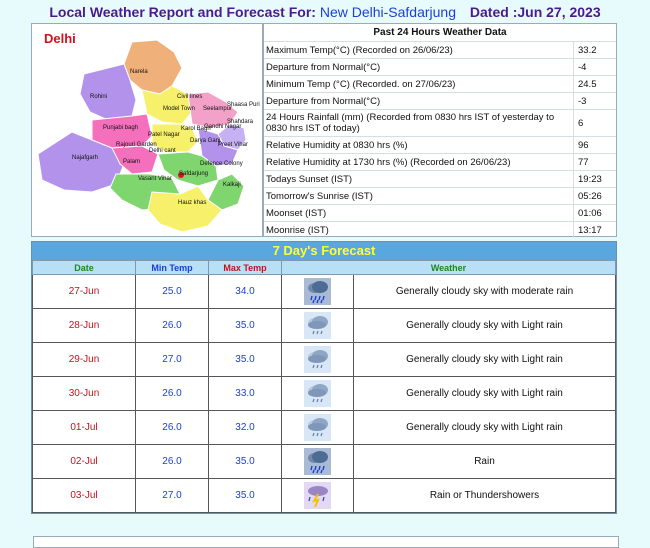 This screenshot has height=548, width=650. What do you see at coordinates (193, 174) in the screenshot?
I see `map-label-safdarjung: Safdarjung` at bounding box center [193, 174].